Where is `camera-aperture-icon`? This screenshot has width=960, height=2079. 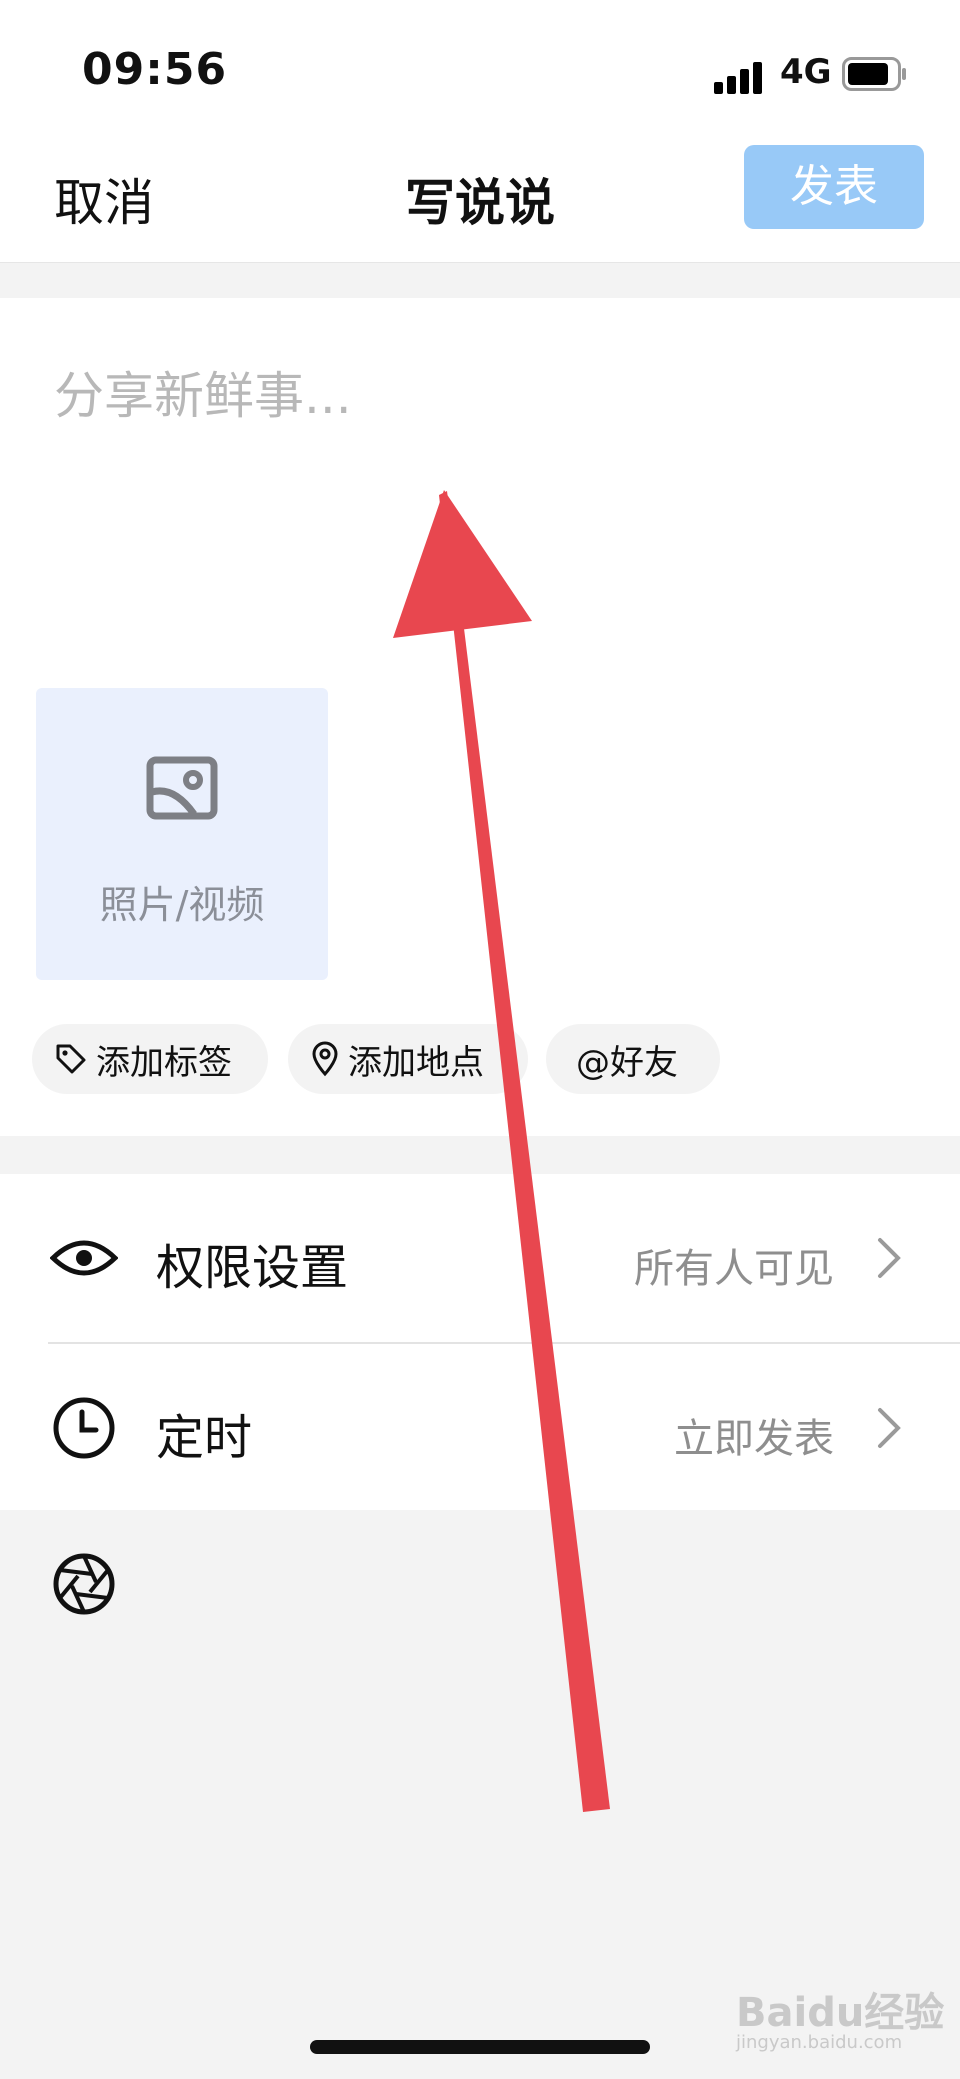 camera-aperture-icon is located at coordinates (84, 1584).